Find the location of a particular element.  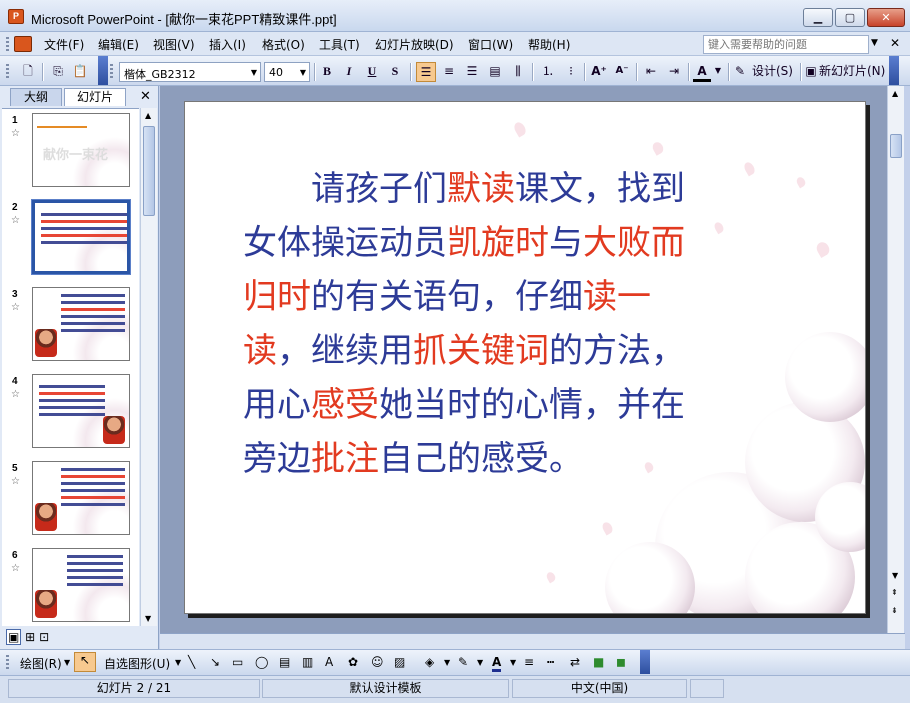

font-color-button: A is located at coordinates (702, 72).